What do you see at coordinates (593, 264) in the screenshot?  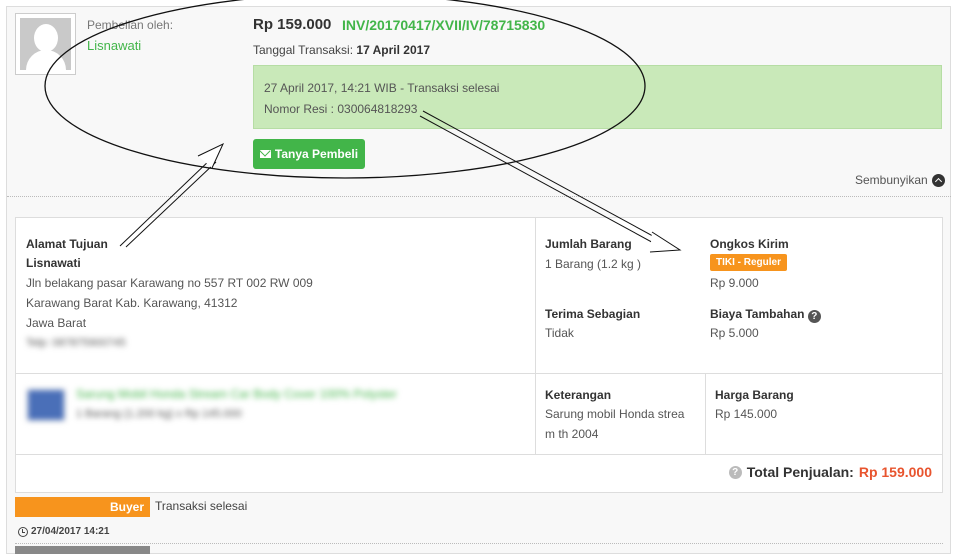 I see `quantity-value: 1 Barang (1.2 kg )` at bounding box center [593, 264].